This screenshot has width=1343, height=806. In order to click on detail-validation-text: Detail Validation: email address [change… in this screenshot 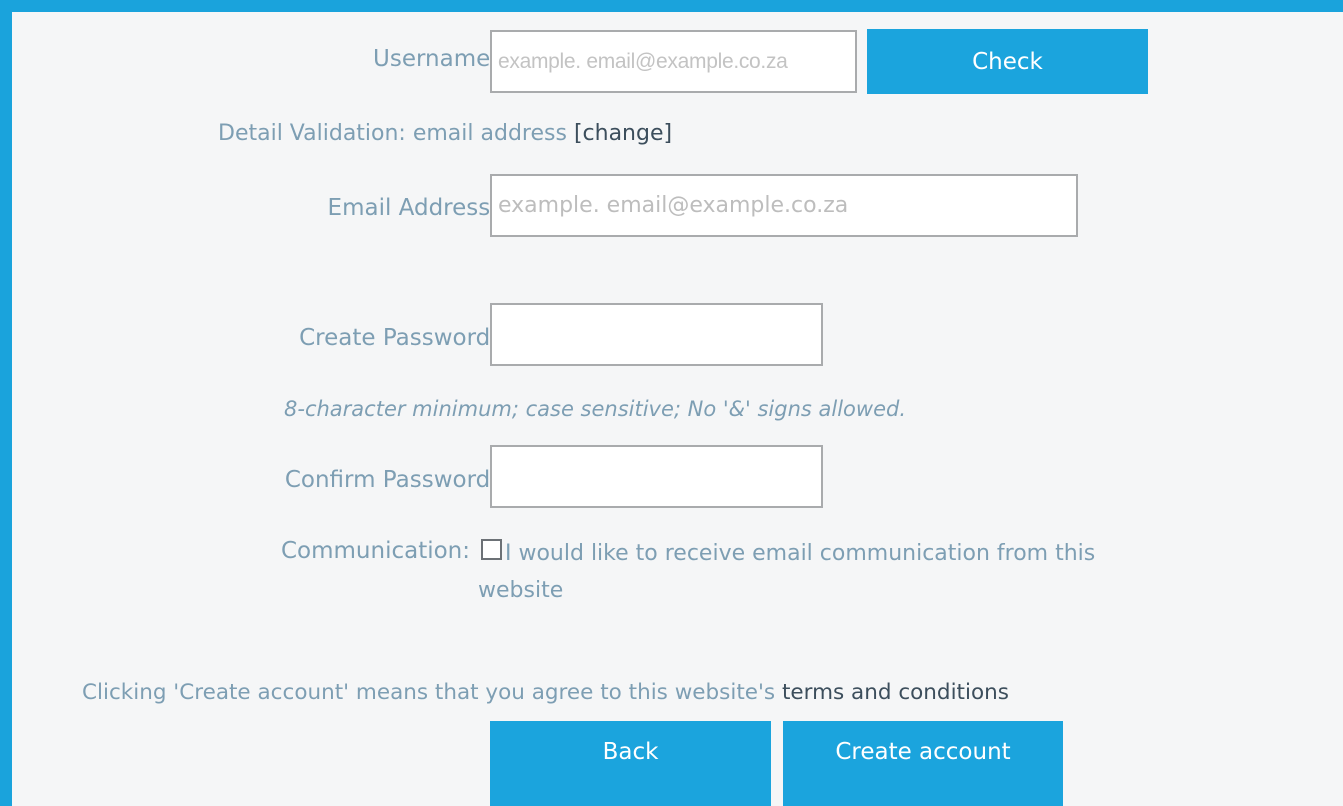, I will do `click(445, 133)`.